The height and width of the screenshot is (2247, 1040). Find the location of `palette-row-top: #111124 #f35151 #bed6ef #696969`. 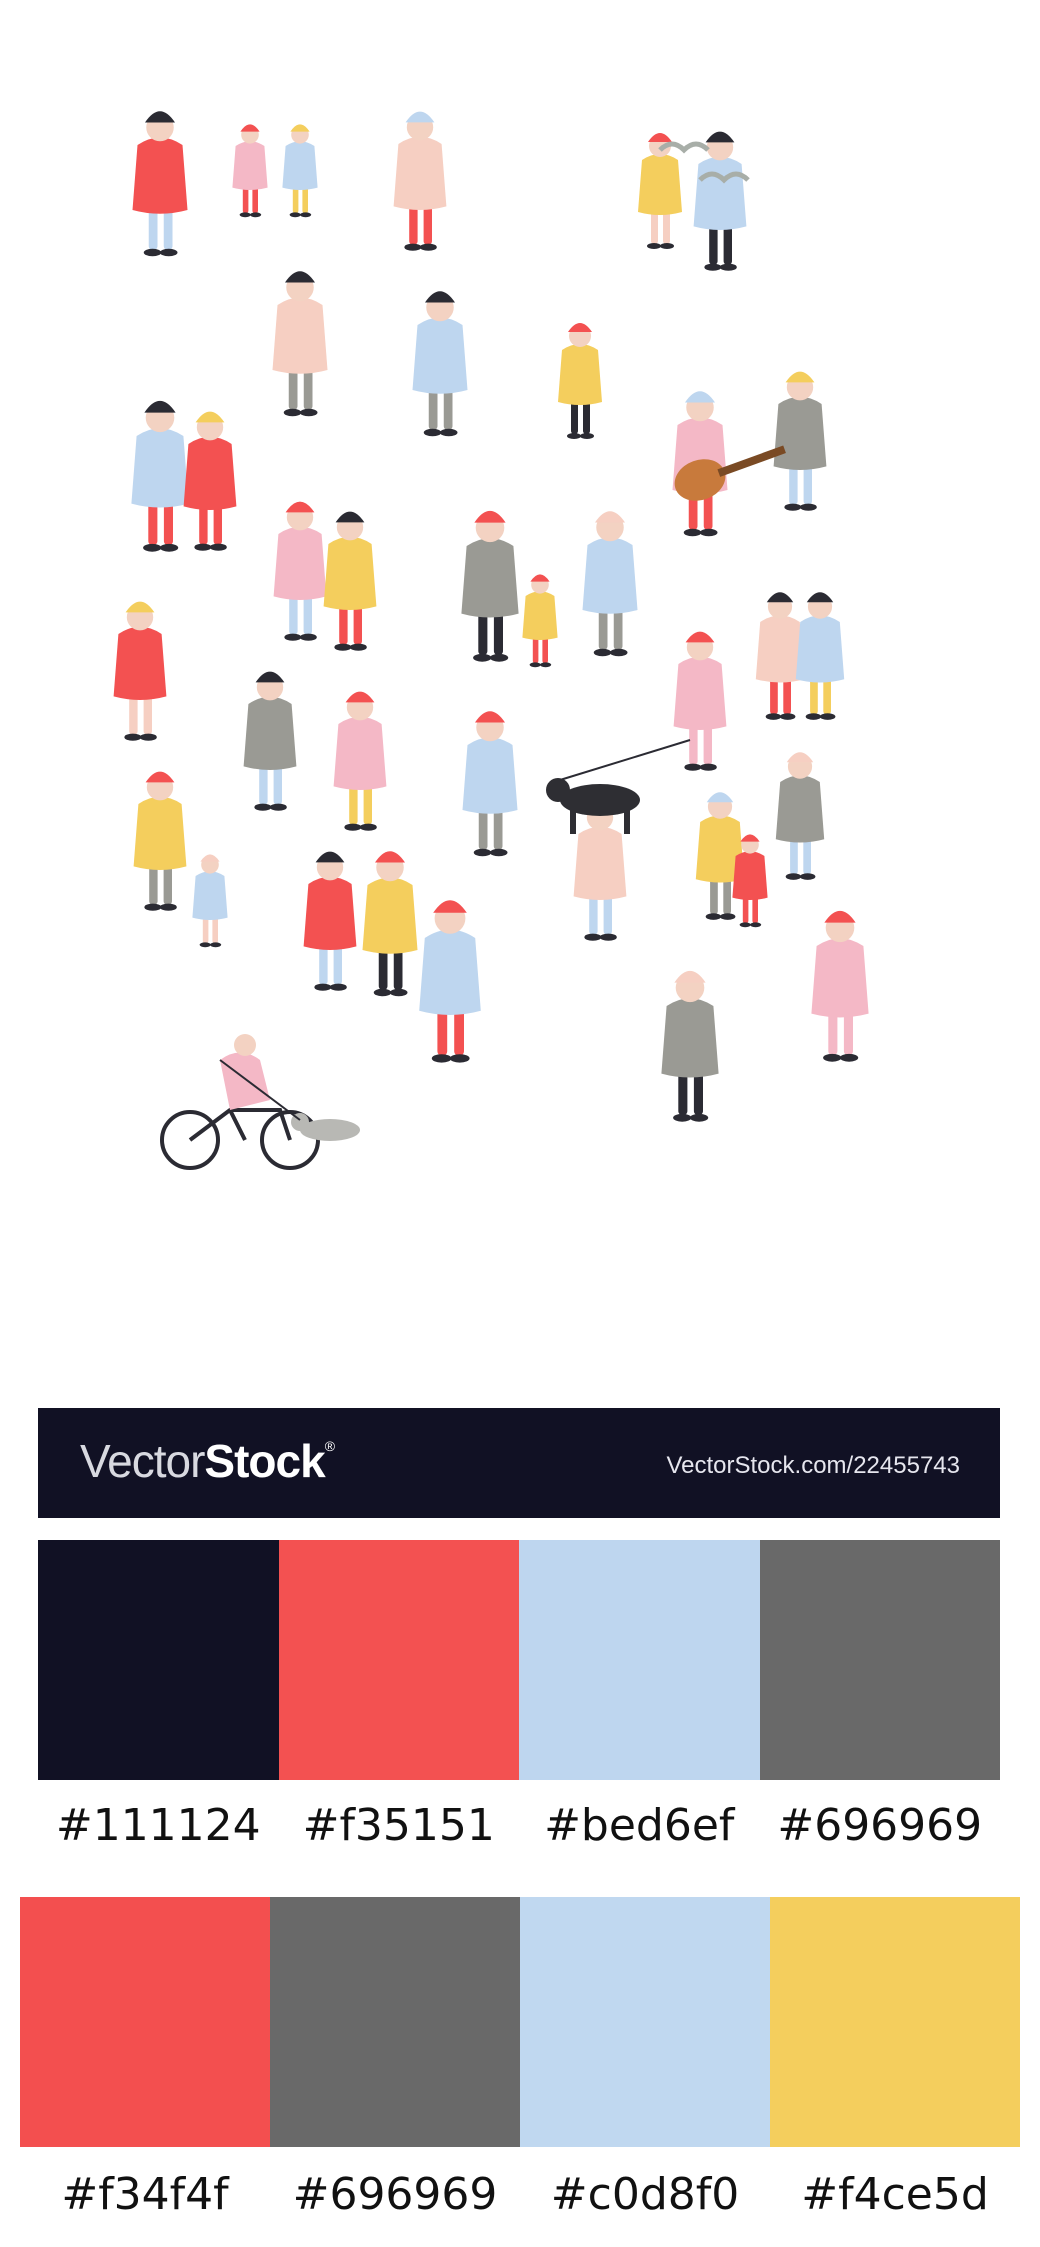

palette-row-top: #111124 #f35151 #bed6ef #696969 is located at coordinates (519, 1695).